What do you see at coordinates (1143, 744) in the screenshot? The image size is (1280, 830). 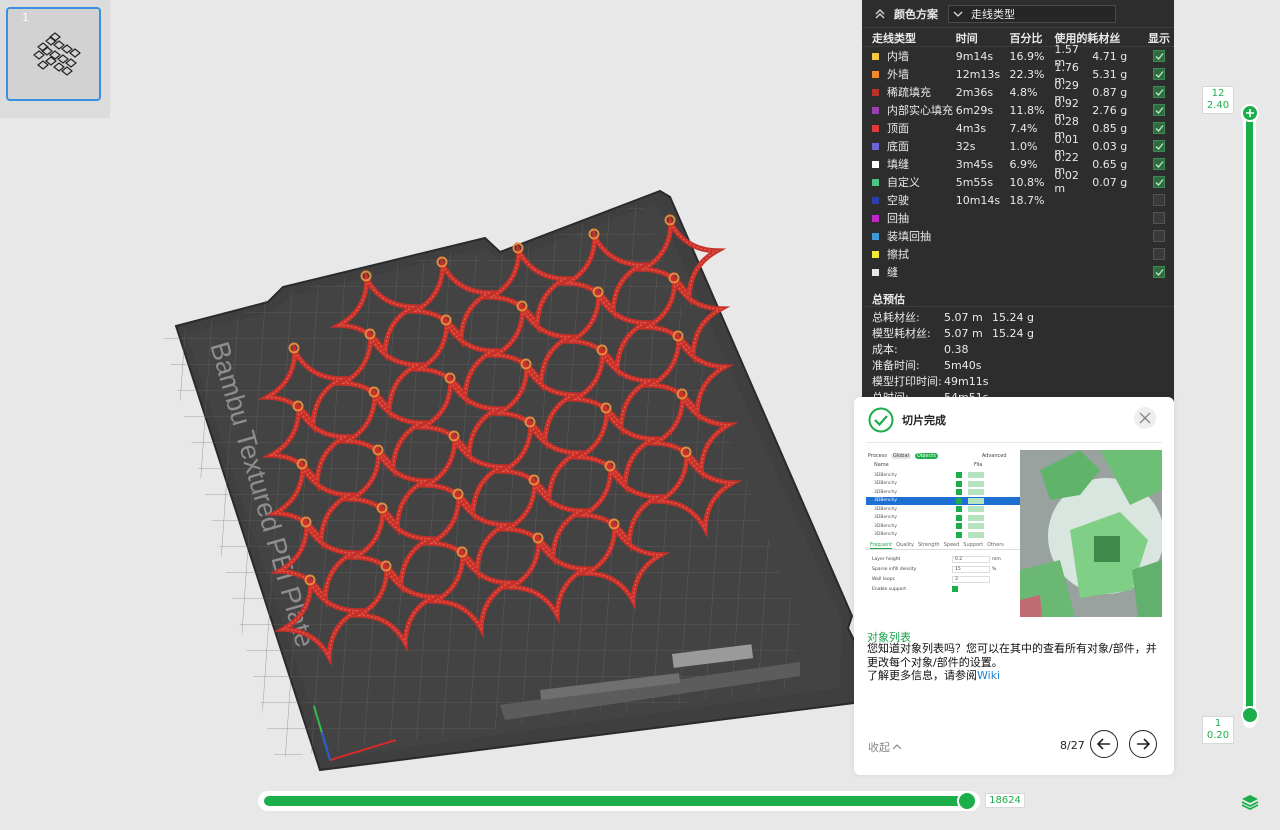 I see `next-tip-button` at bounding box center [1143, 744].